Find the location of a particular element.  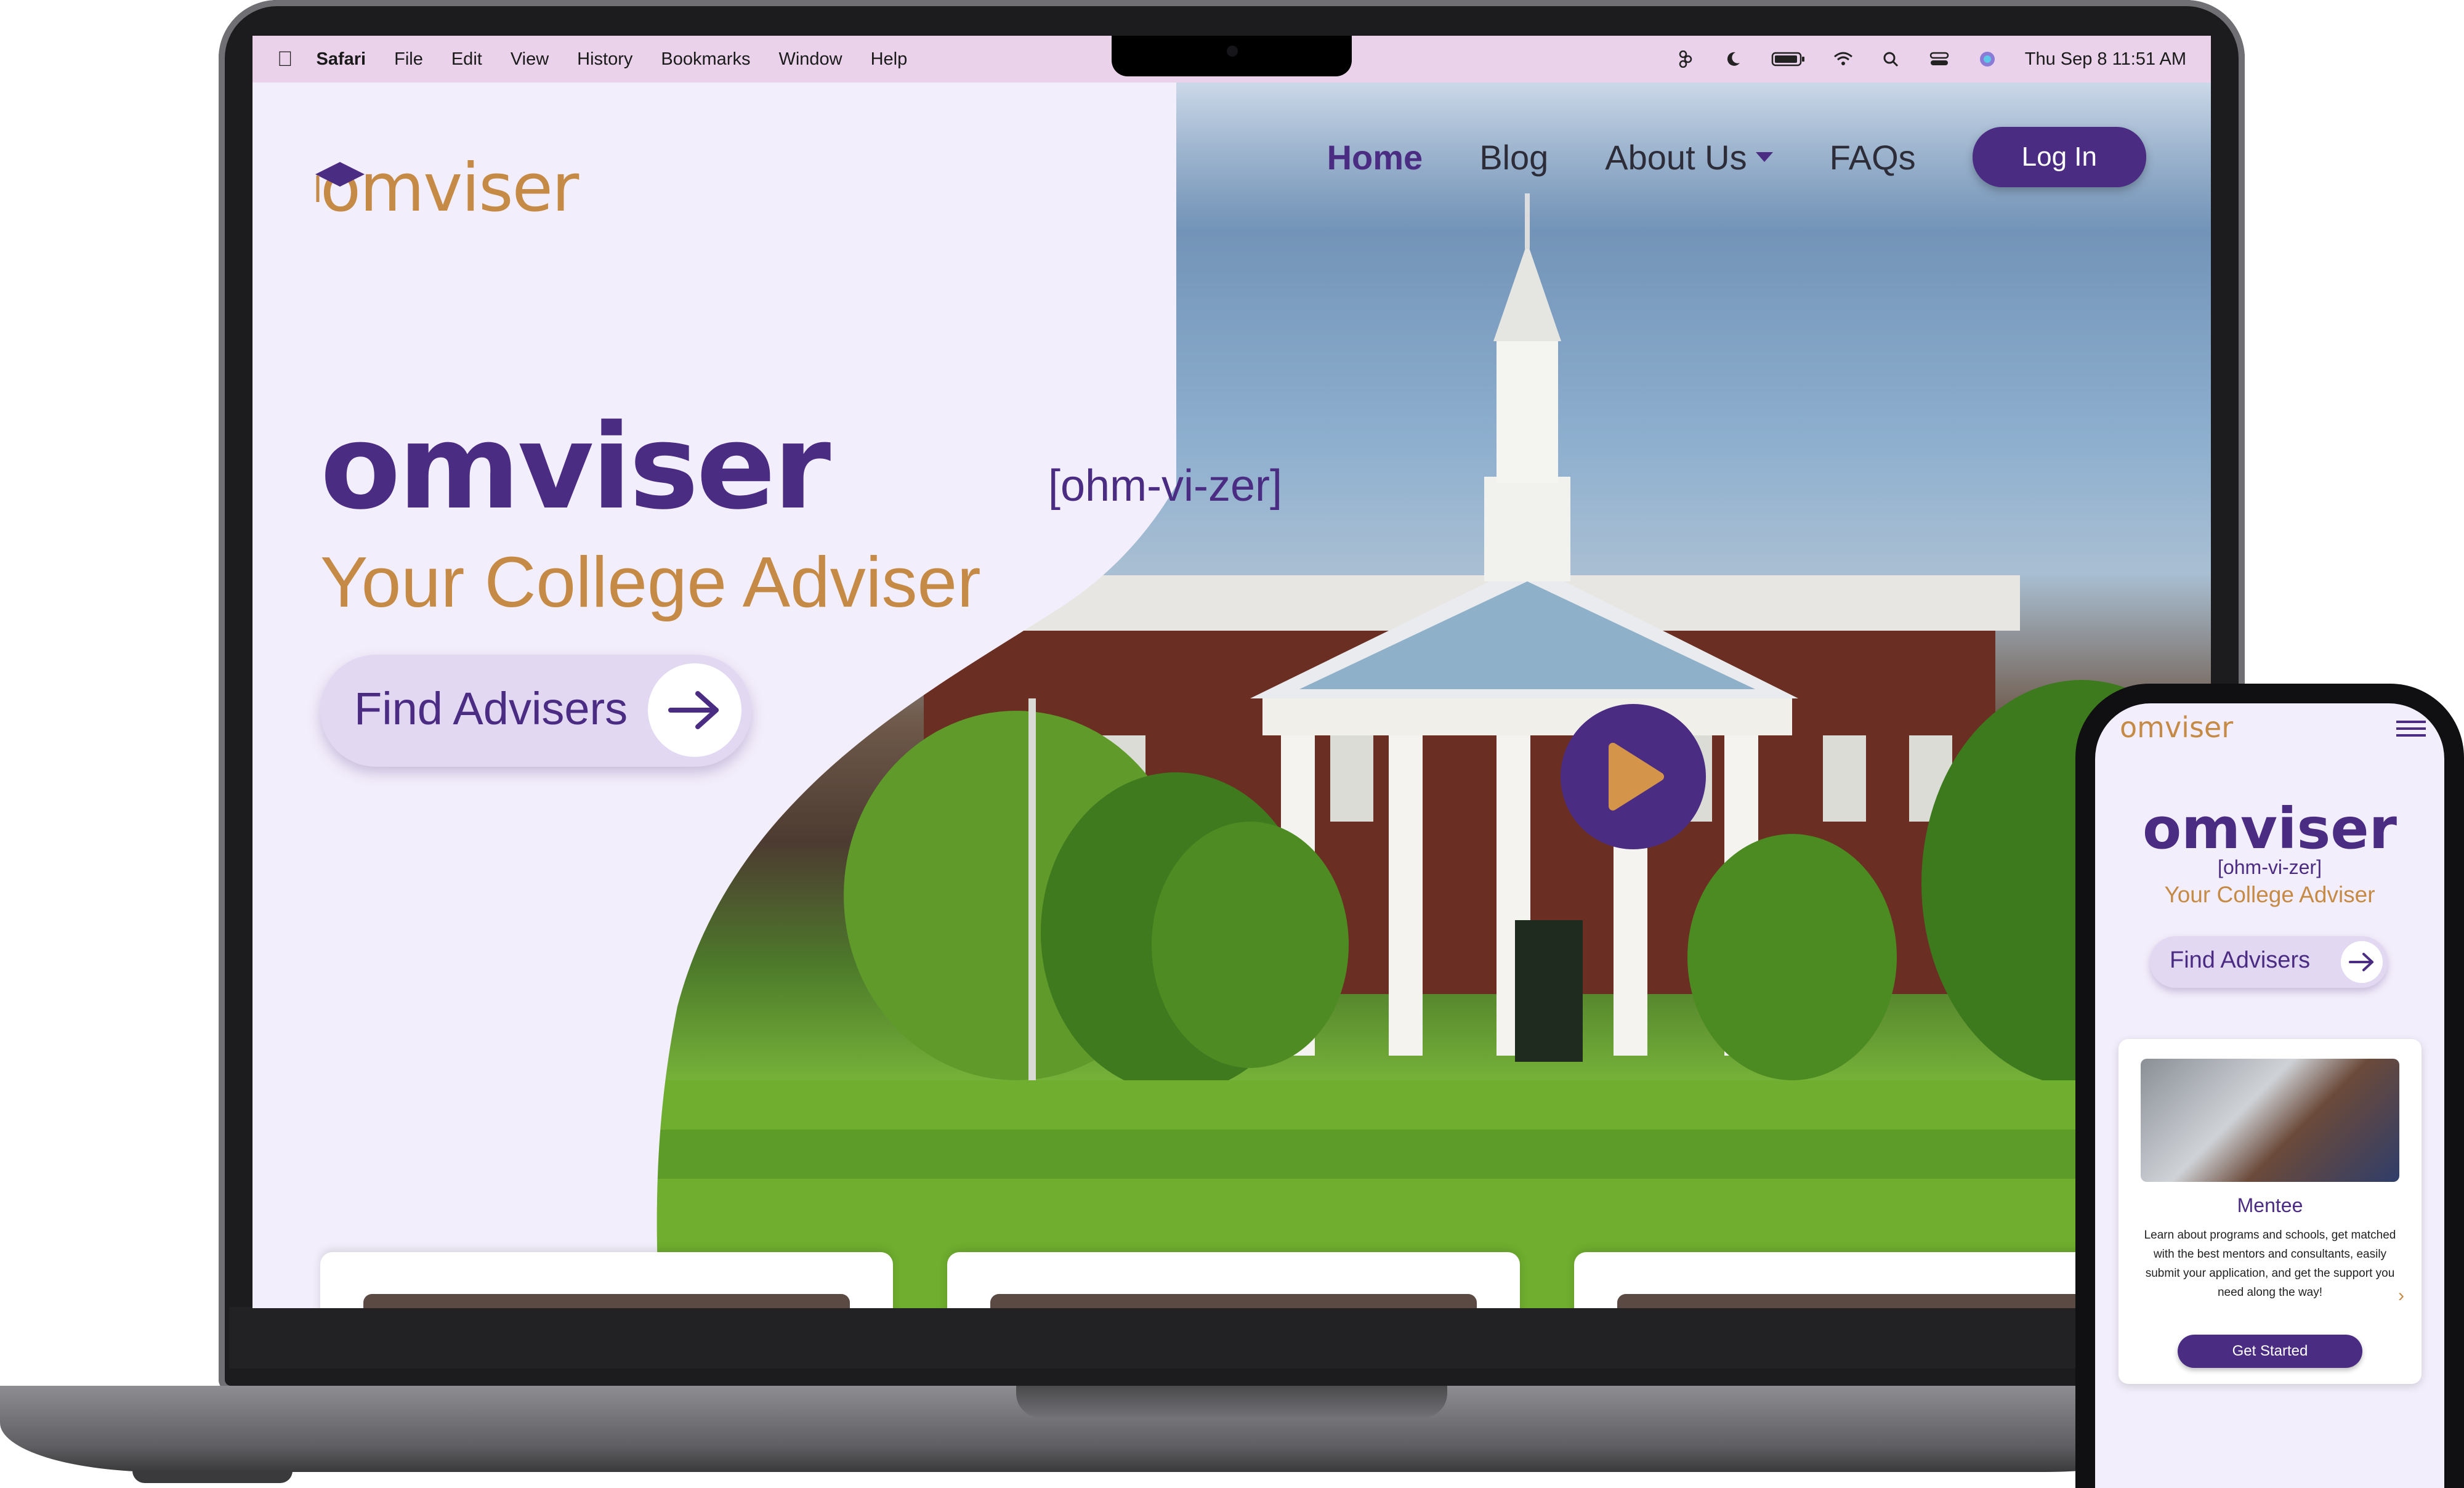

laptop-foot is located at coordinates (212, 1477).